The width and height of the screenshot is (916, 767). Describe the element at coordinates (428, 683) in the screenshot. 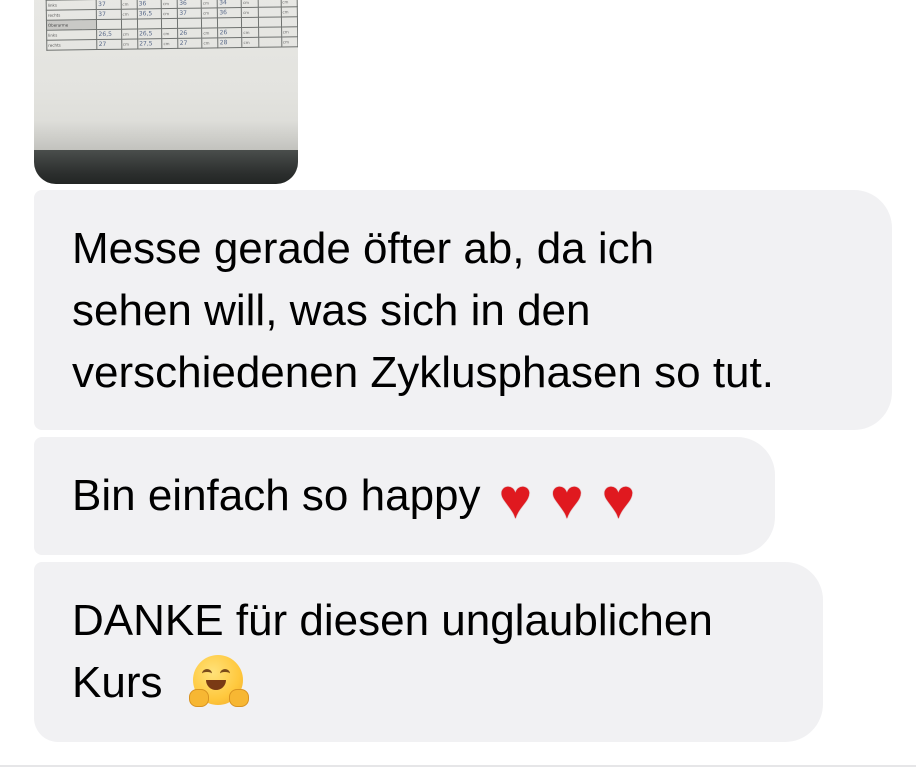

I see `message-line-with-emoji: Kurs` at that location.